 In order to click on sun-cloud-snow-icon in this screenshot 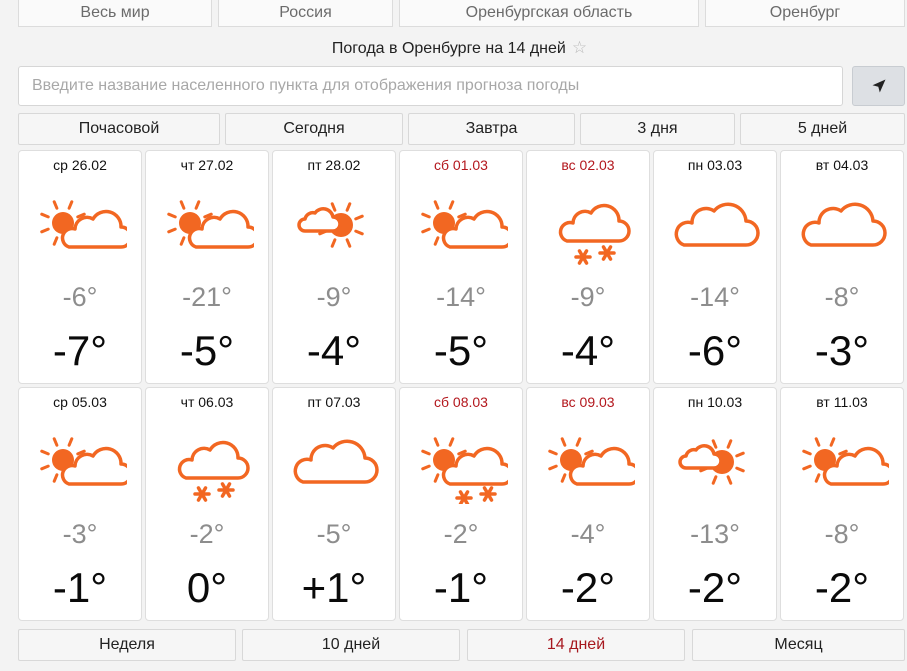, I will do `click(466, 471)`.